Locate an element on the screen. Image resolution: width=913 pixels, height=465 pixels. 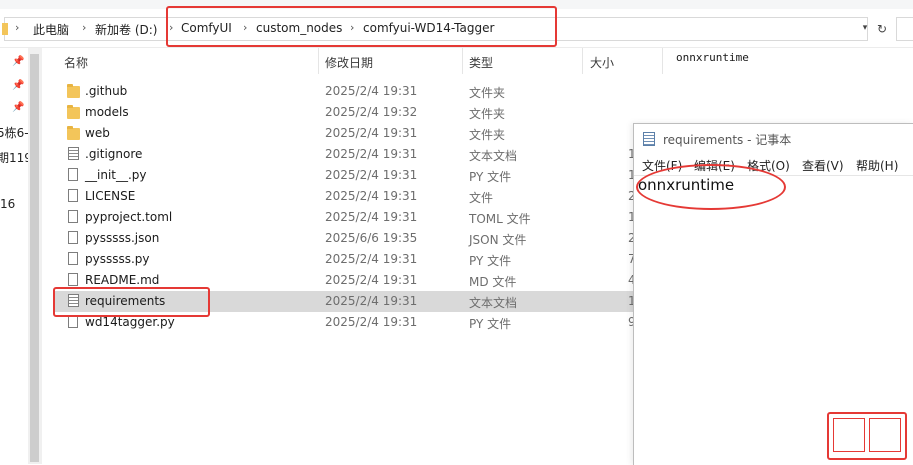
file-type: TOML 文件 is located at coordinates (500, 219).